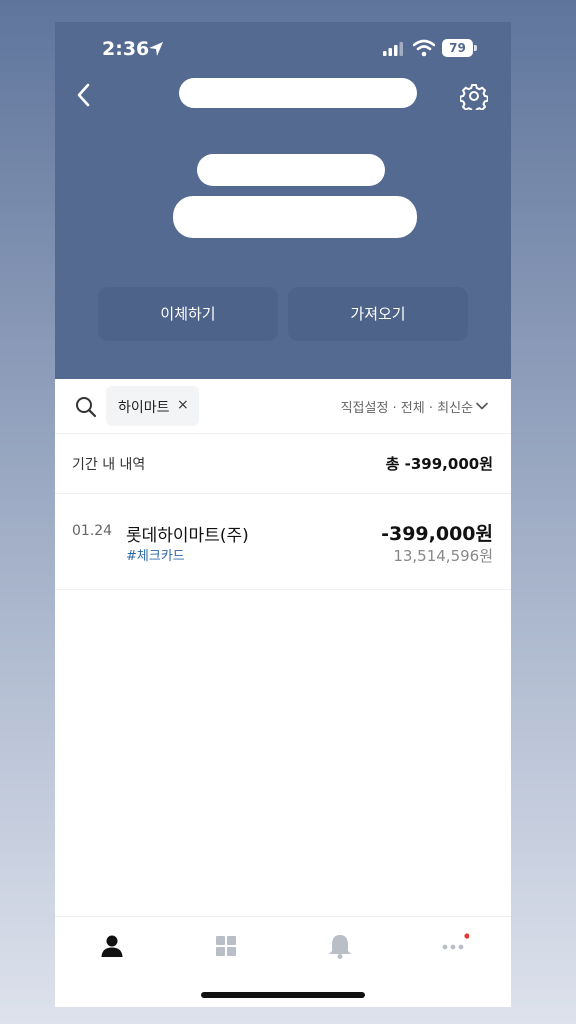 This screenshot has height=1024, width=576. What do you see at coordinates (437, 534) in the screenshot?
I see `transaction-amount: -399,000원` at bounding box center [437, 534].